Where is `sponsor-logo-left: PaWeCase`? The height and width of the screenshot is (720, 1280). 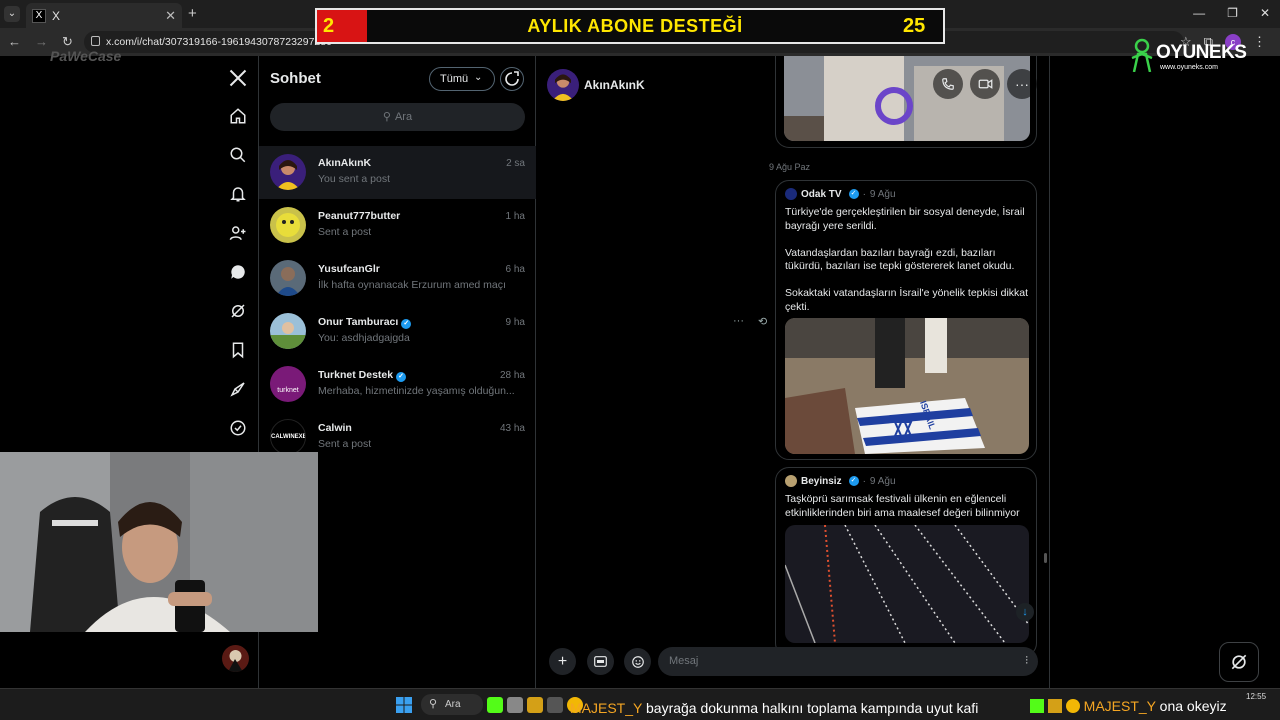 sponsor-logo-left: PaWeCase is located at coordinates (86, 56).